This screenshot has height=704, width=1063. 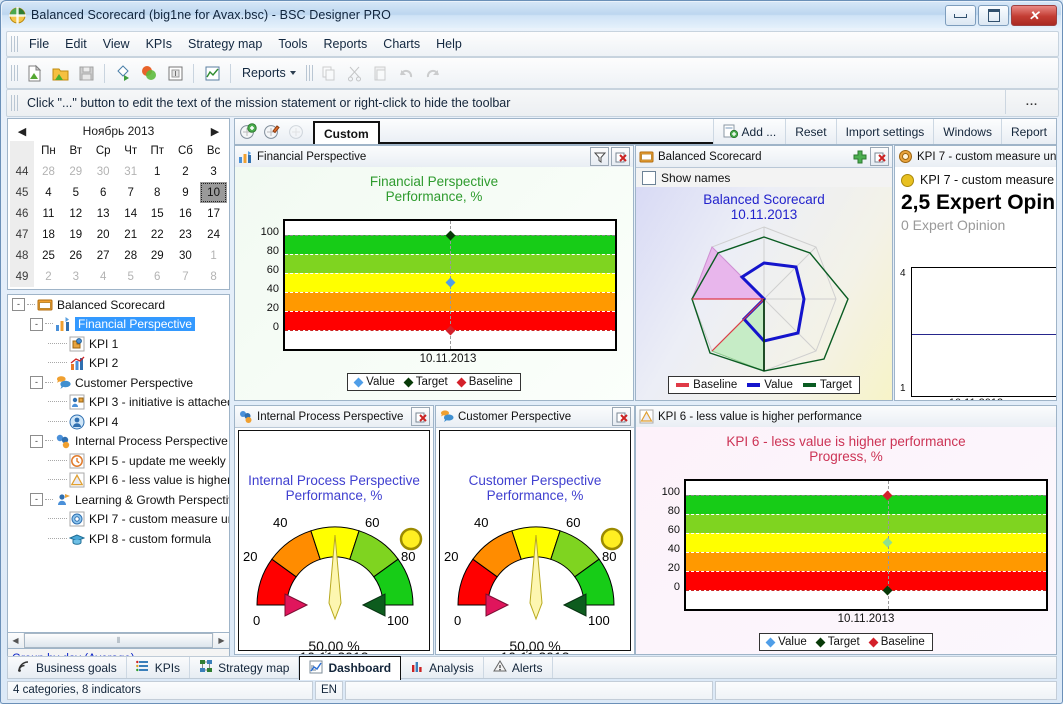 I want to click on close-button: ✕, so click(x=1034, y=15).